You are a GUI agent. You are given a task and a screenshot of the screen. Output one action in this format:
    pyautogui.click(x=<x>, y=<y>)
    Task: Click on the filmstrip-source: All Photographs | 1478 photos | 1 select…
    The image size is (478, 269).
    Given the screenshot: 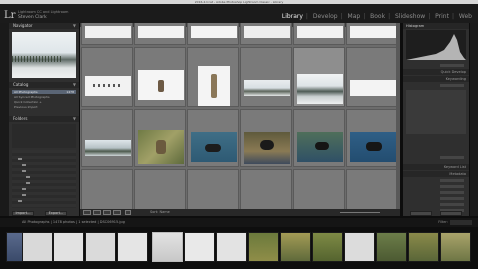 What is the action you would take?
    pyautogui.click(x=73, y=222)
    